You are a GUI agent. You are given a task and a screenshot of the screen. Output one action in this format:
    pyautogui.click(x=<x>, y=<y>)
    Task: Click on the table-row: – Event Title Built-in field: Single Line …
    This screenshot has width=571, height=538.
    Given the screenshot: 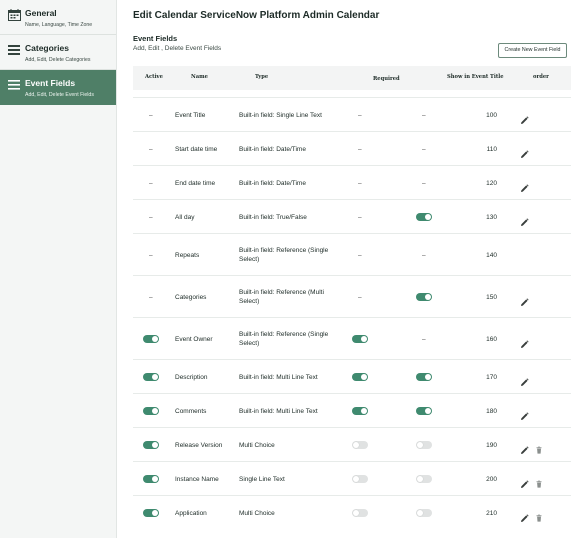 What is the action you would take?
    pyautogui.click(x=352, y=114)
    